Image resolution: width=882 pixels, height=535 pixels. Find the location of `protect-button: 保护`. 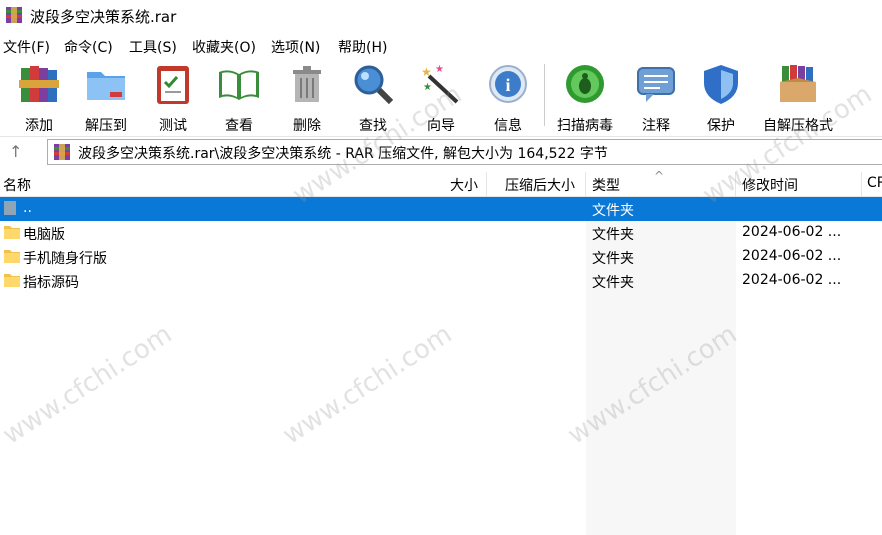

protect-button: 保护 is located at coordinates (721, 98).